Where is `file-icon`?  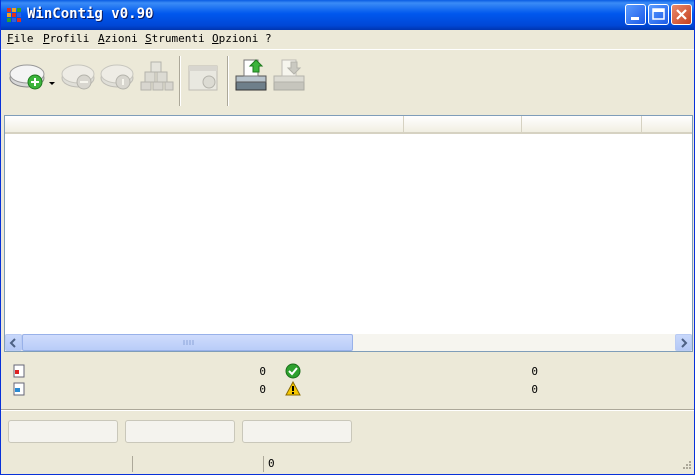
file-icon is located at coordinates (19, 371).